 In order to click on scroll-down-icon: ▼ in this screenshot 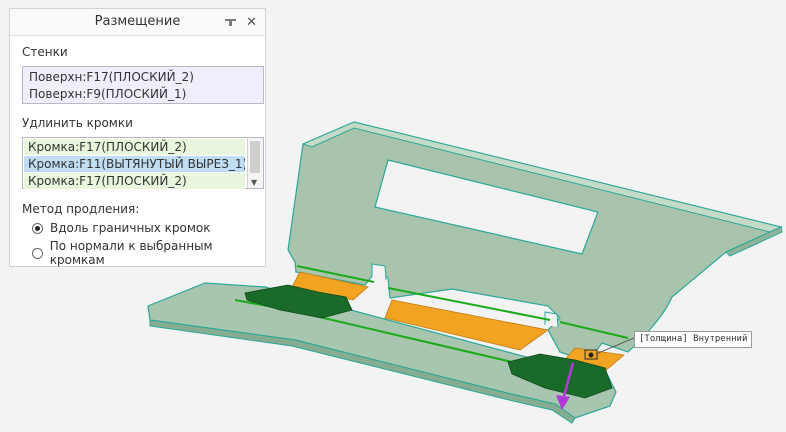, I will do `click(254, 182)`.